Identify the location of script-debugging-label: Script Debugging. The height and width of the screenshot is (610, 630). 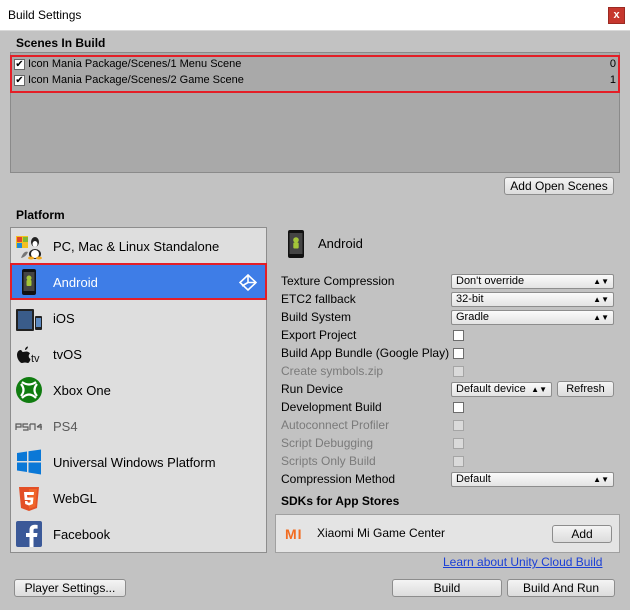
(327, 443).